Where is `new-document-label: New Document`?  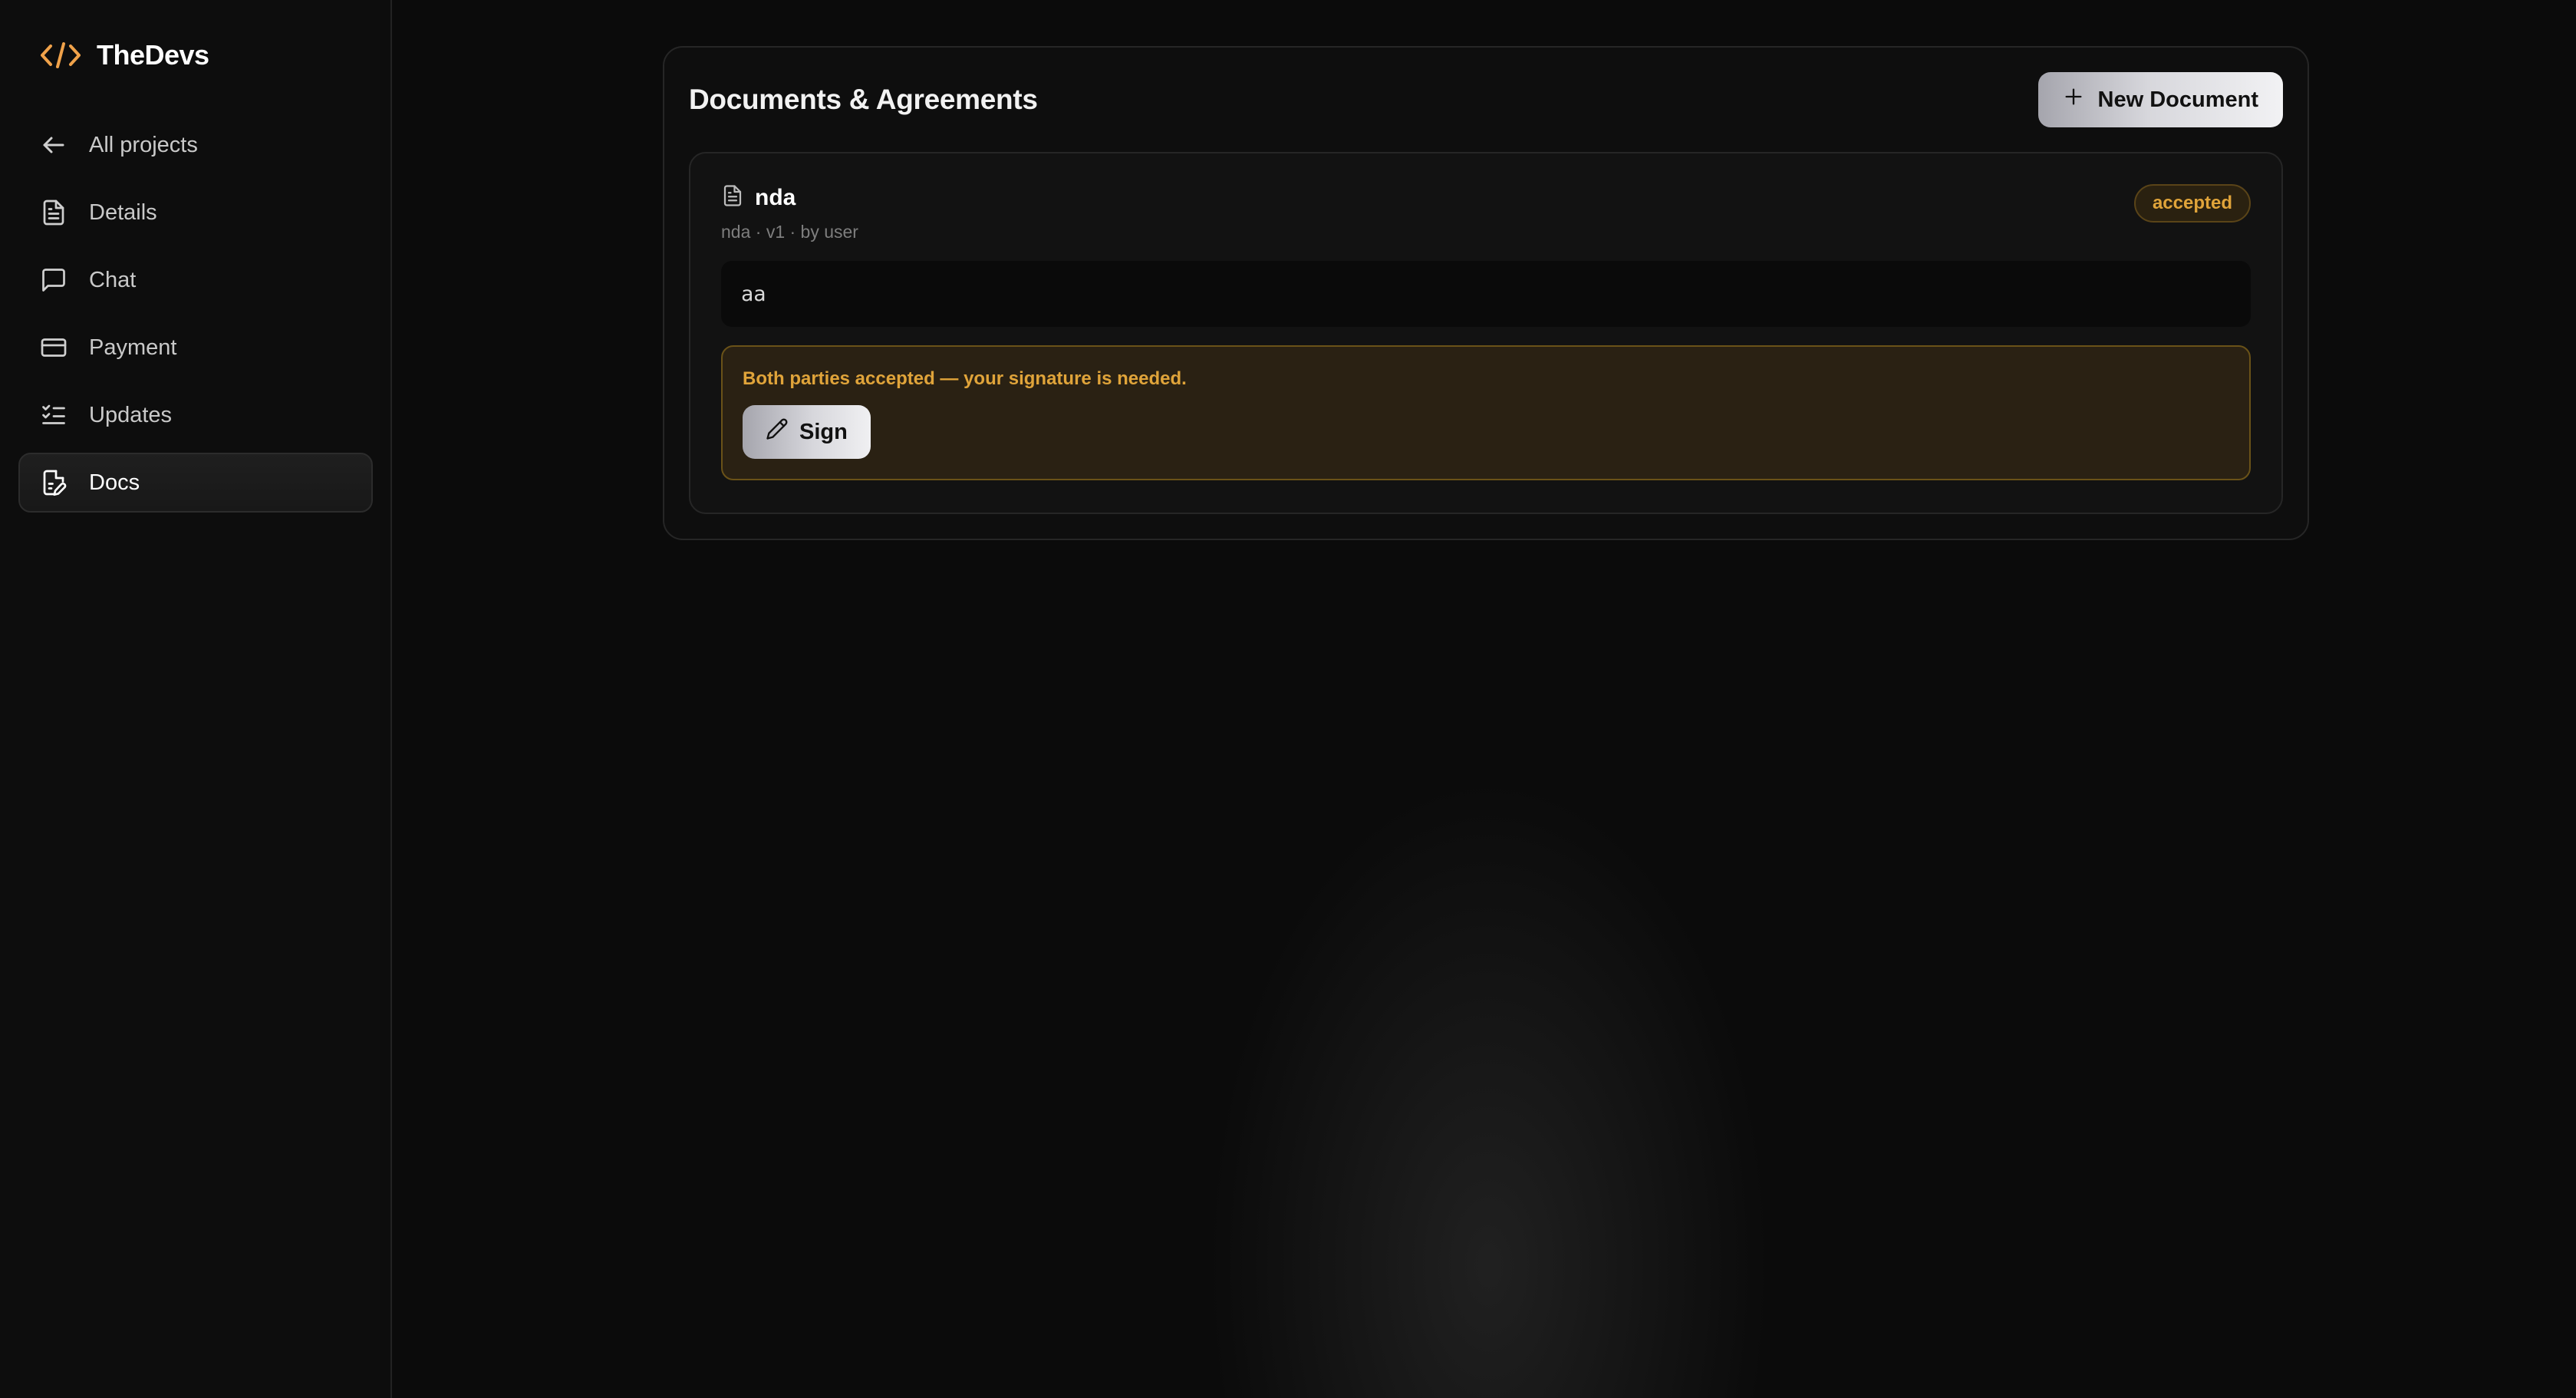 new-document-label: New Document is located at coordinates (2177, 99).